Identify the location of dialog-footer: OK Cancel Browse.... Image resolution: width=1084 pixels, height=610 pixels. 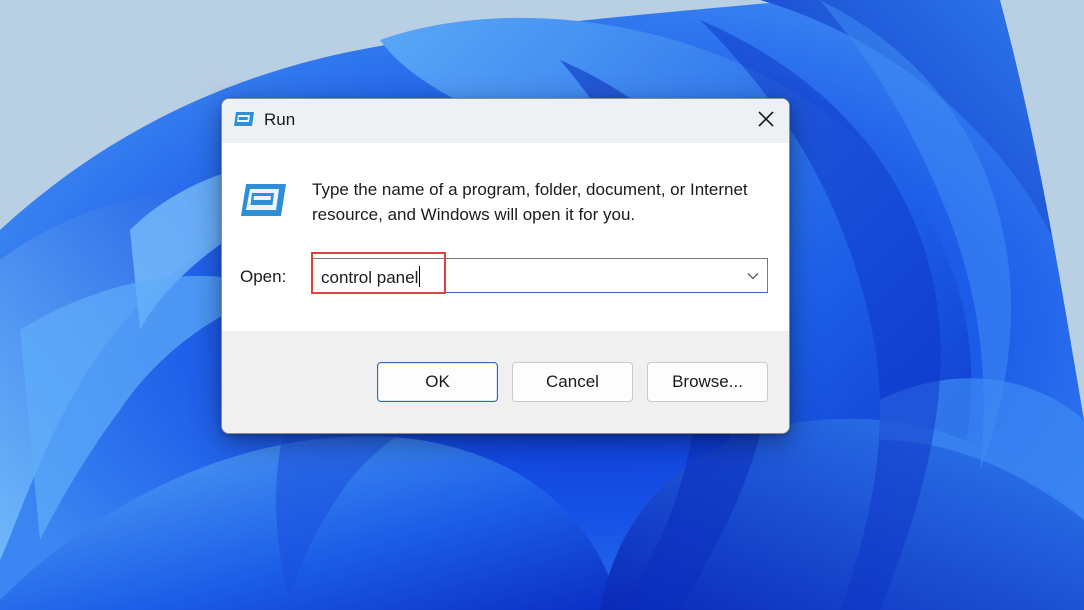
(505, 382).